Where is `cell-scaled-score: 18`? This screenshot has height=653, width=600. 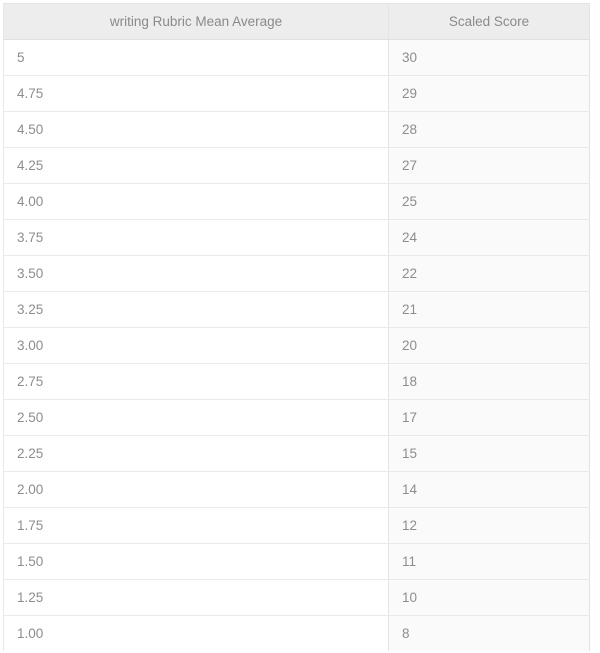 cell-scaled-score: 18 is located at coordinates (489, 381).